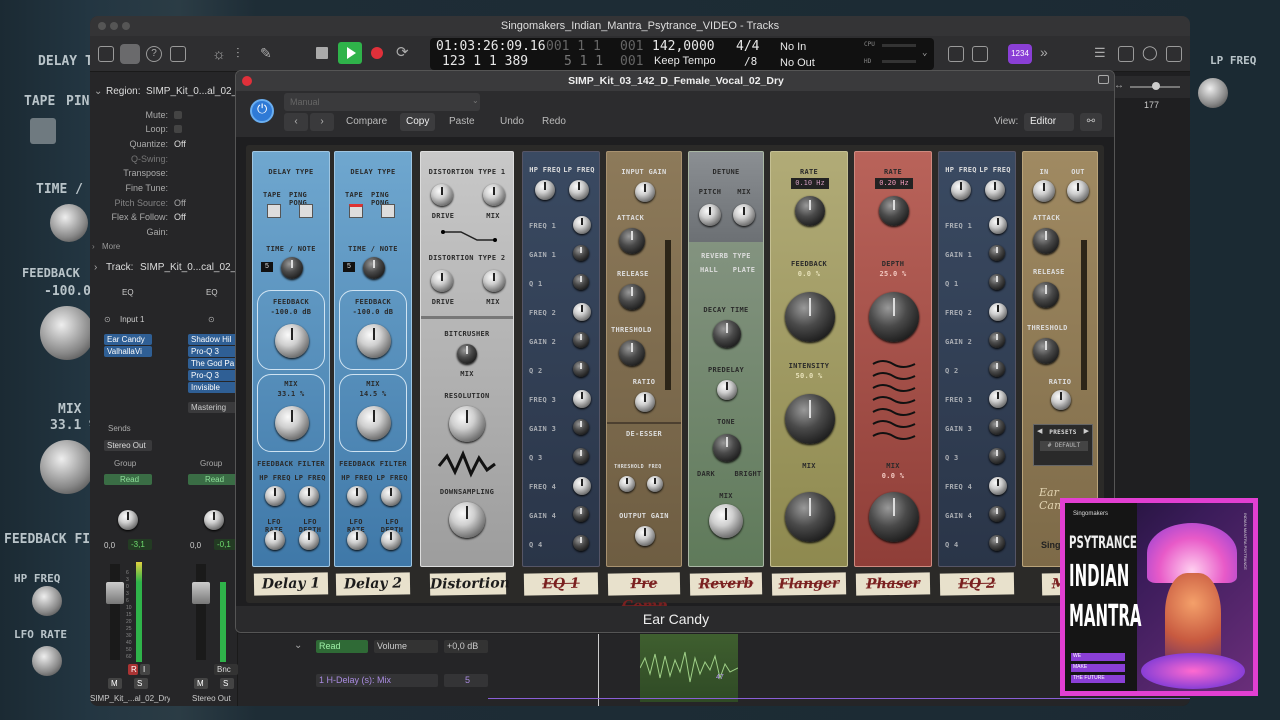 The height and width of the screenshot is (720, 1280). I want to click on strip2-bounce-button: Bnc, so click(226, 669).